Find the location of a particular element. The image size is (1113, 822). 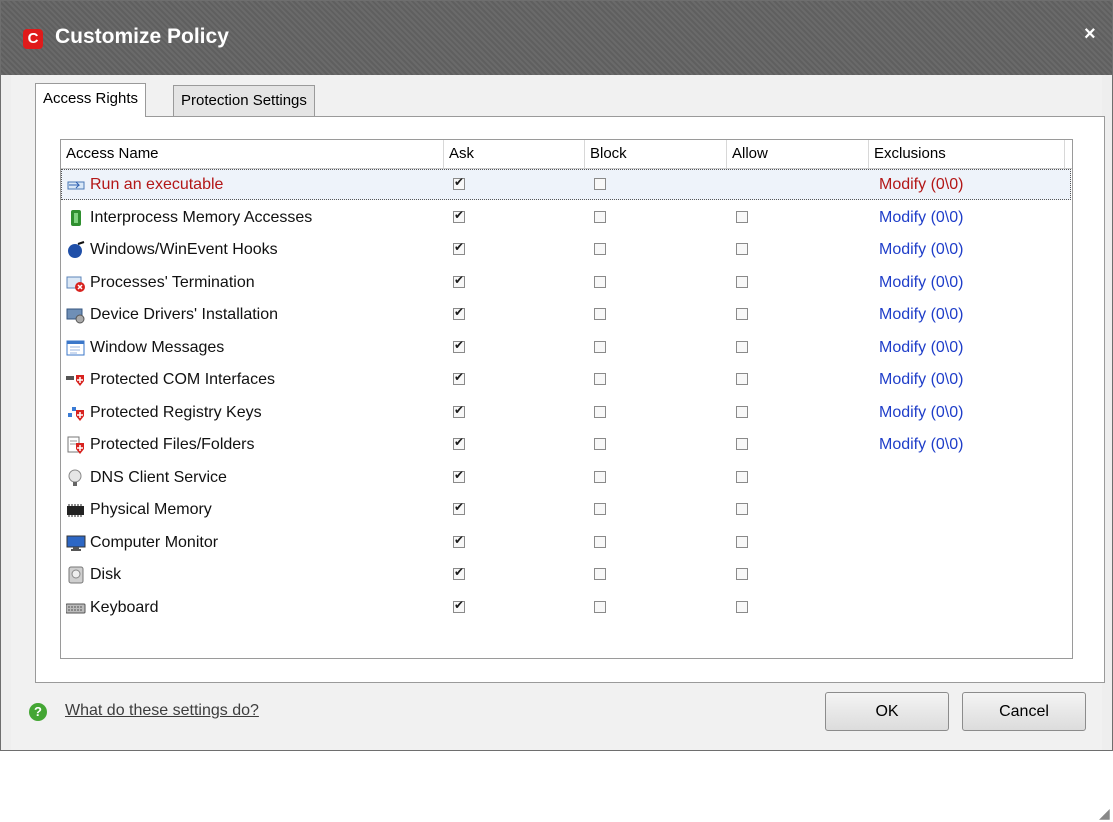

access-name-label: Device Drivers' Installation is located at coordinates (184, 314).